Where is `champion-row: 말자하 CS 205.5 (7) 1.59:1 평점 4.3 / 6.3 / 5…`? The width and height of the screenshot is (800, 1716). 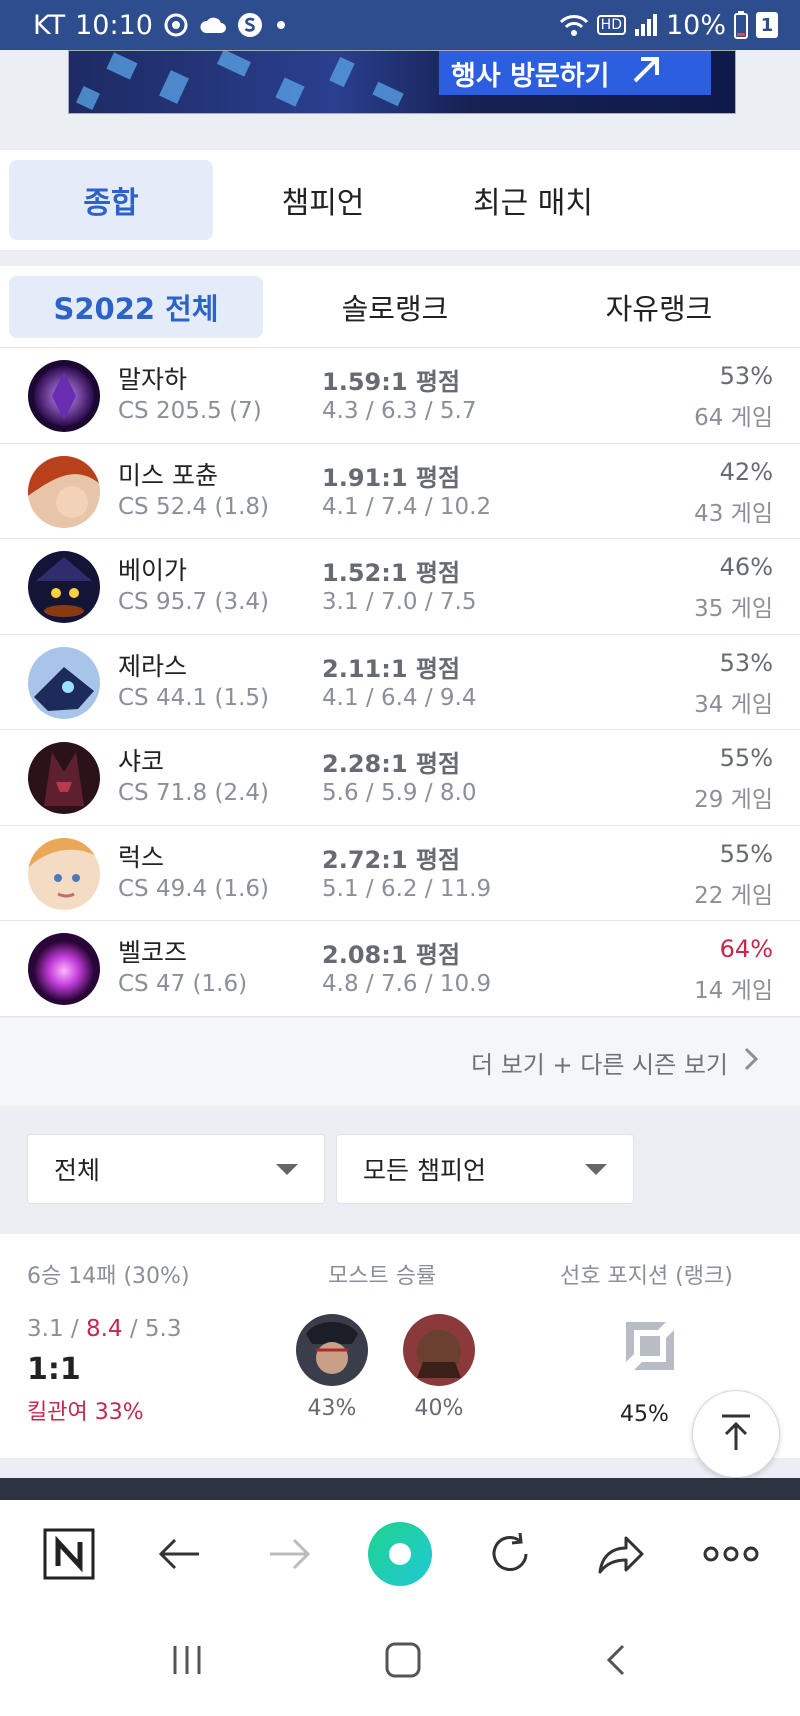 champion-row: 말자하 CS 205.5 (7) 1.59:1 평점 4.3 / 6.3 / 5… is located at coordinates (400, 396).